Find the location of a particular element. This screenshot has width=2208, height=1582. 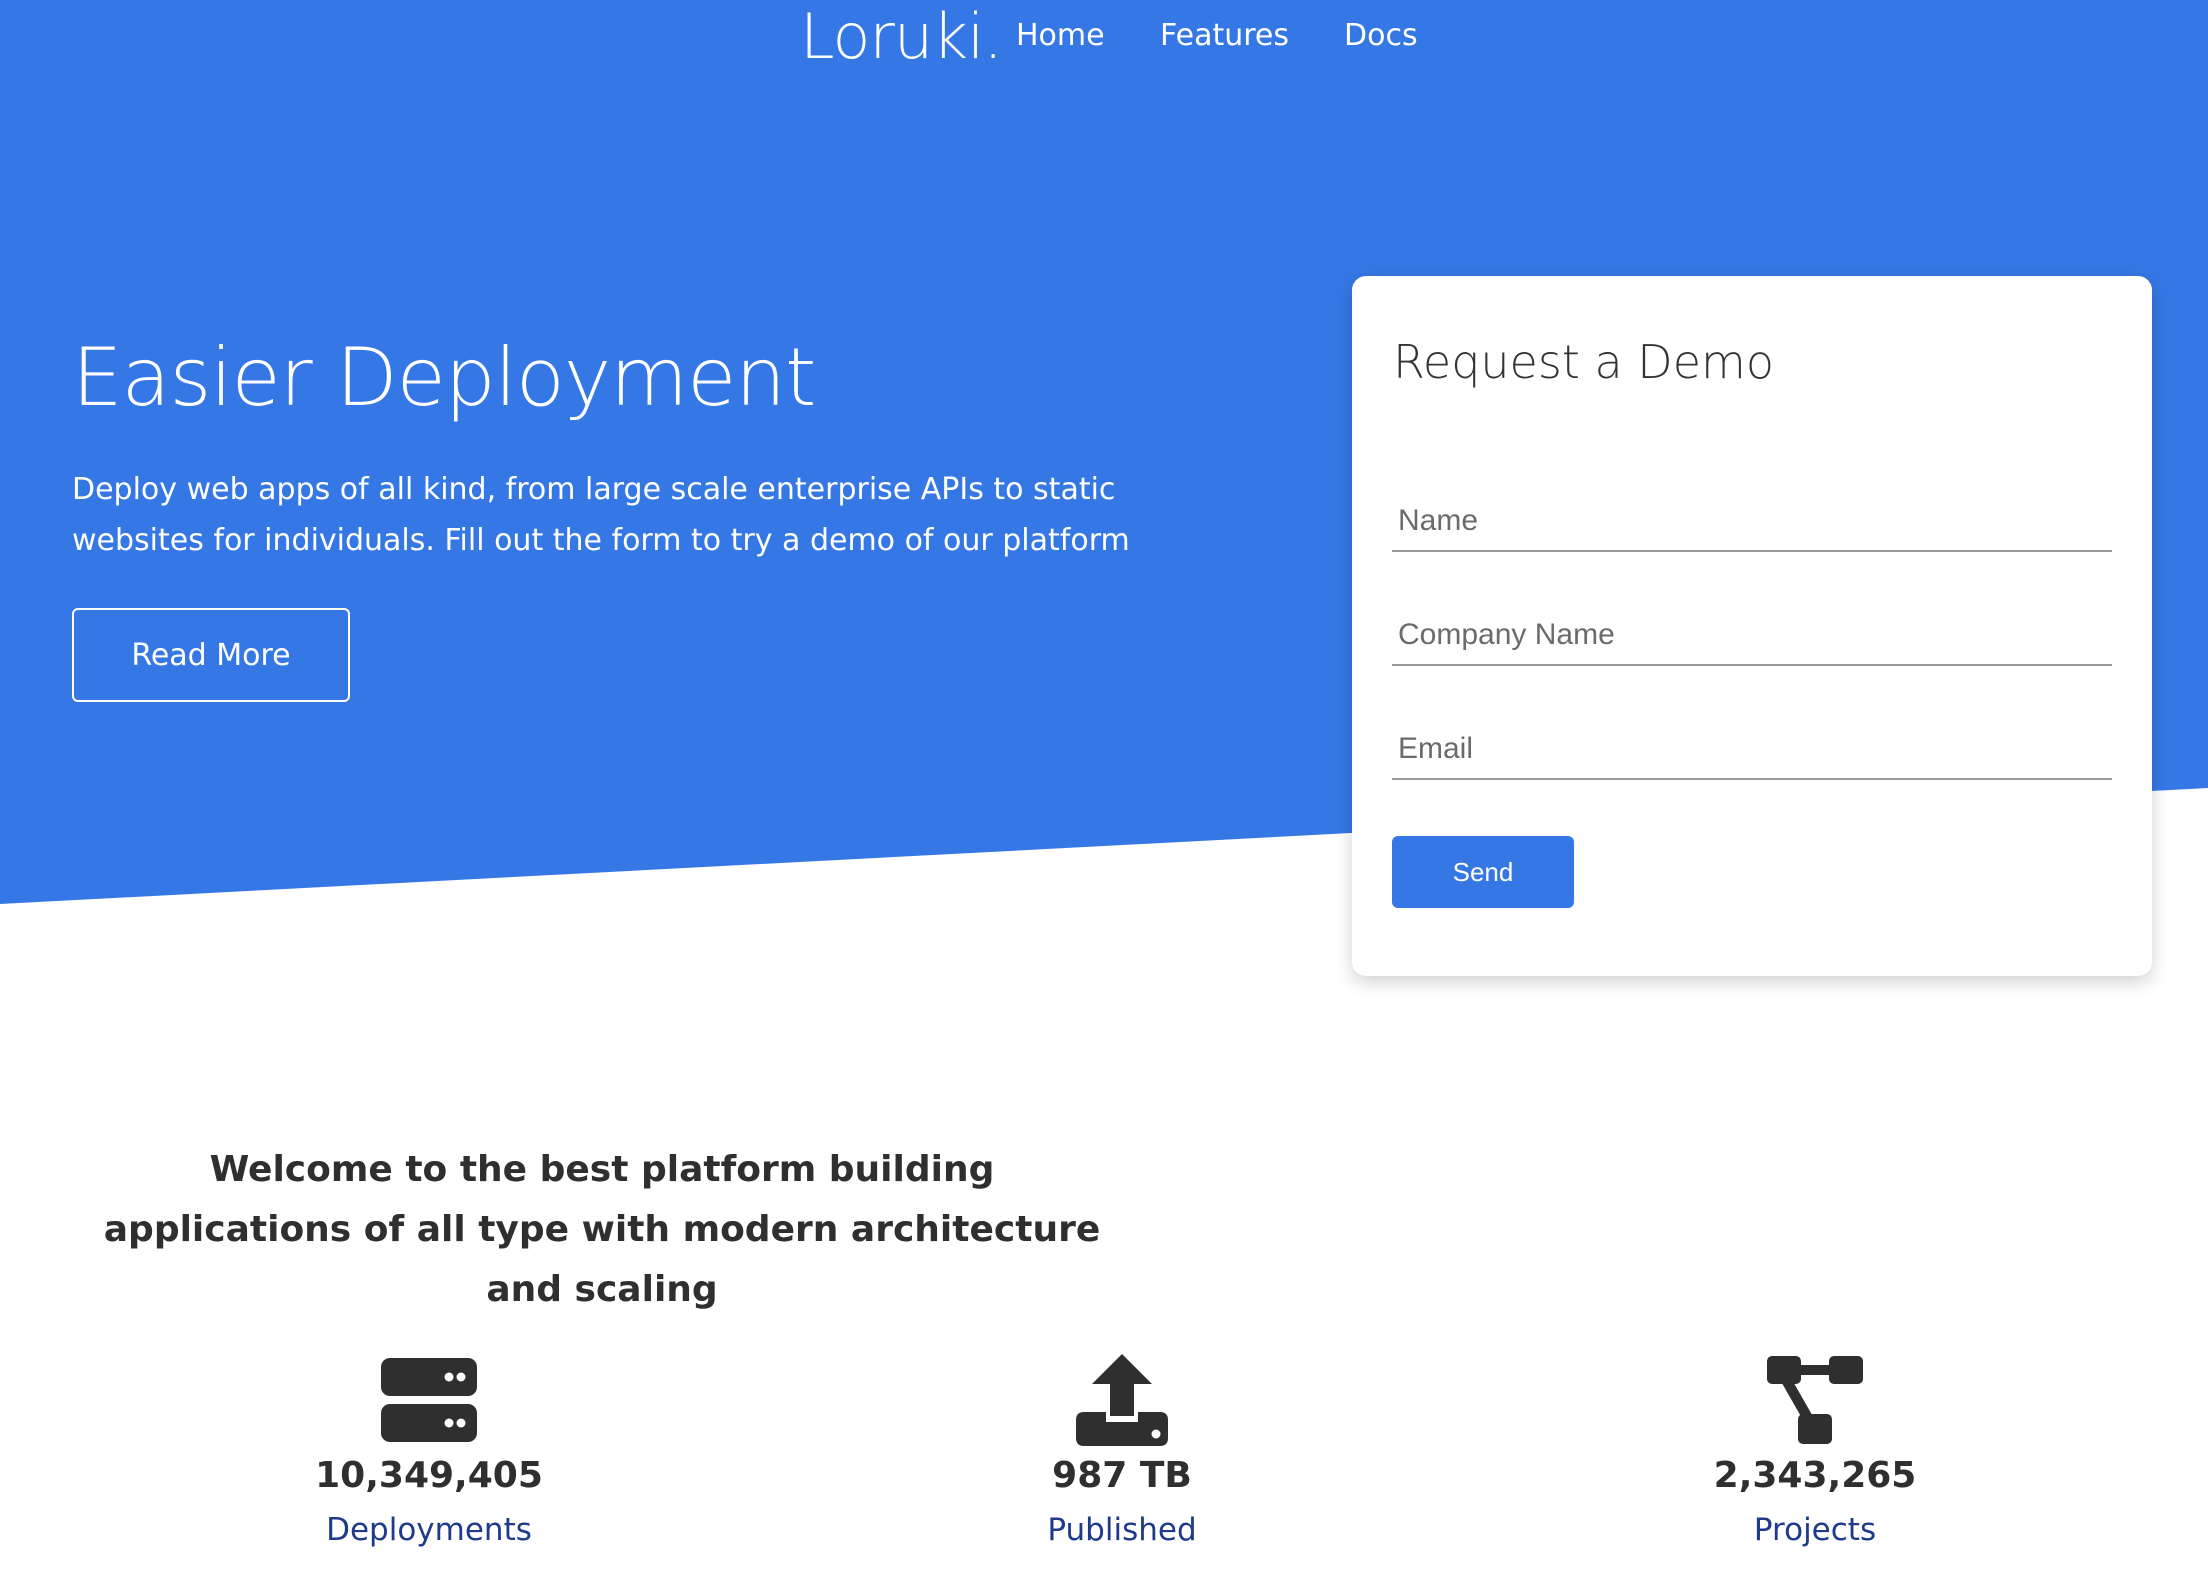

stat-value: 2,343,265 is located at coordinates (1815, 1475).